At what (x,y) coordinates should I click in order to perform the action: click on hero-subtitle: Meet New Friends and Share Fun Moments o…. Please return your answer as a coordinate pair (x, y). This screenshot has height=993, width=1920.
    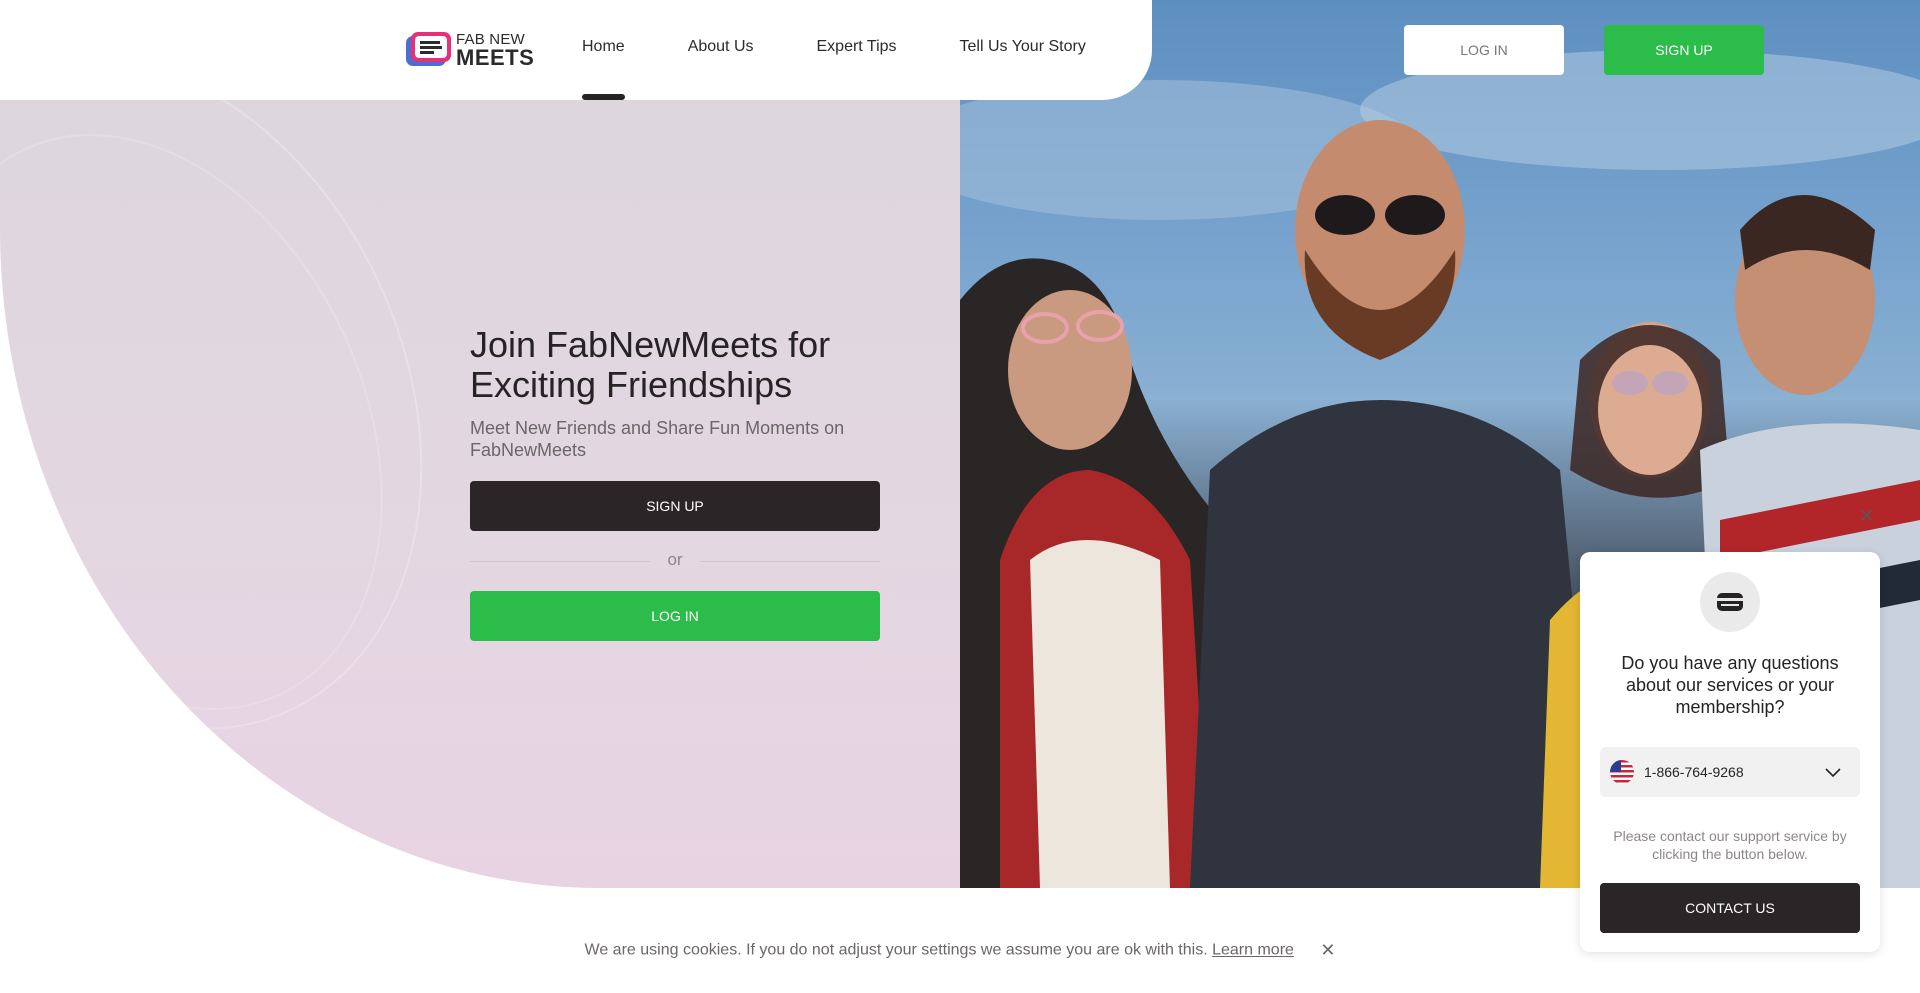
    Looking at the image, I should click on (657, 439).